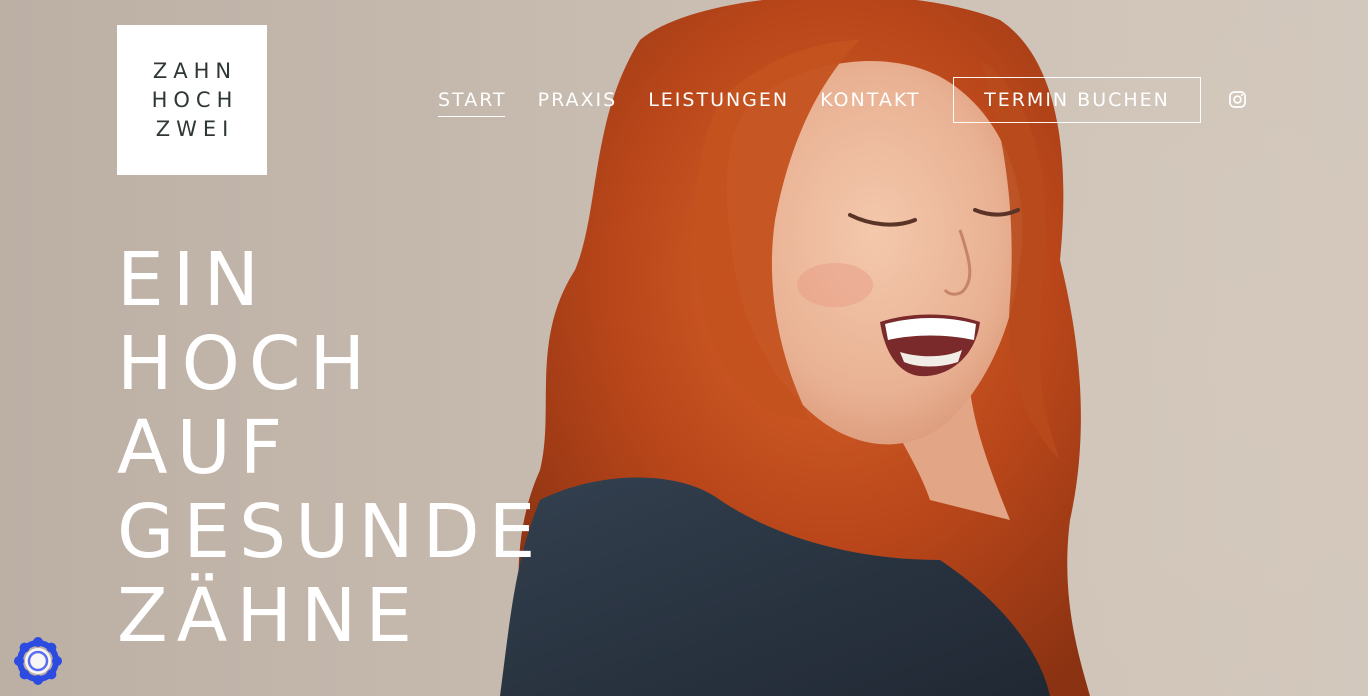 This screenshot has height=696, width=1368. What do you see at coordinates (38, 661) in the screenshot?
I see `cookie-settings-icon` at bounding box center [38, 661].